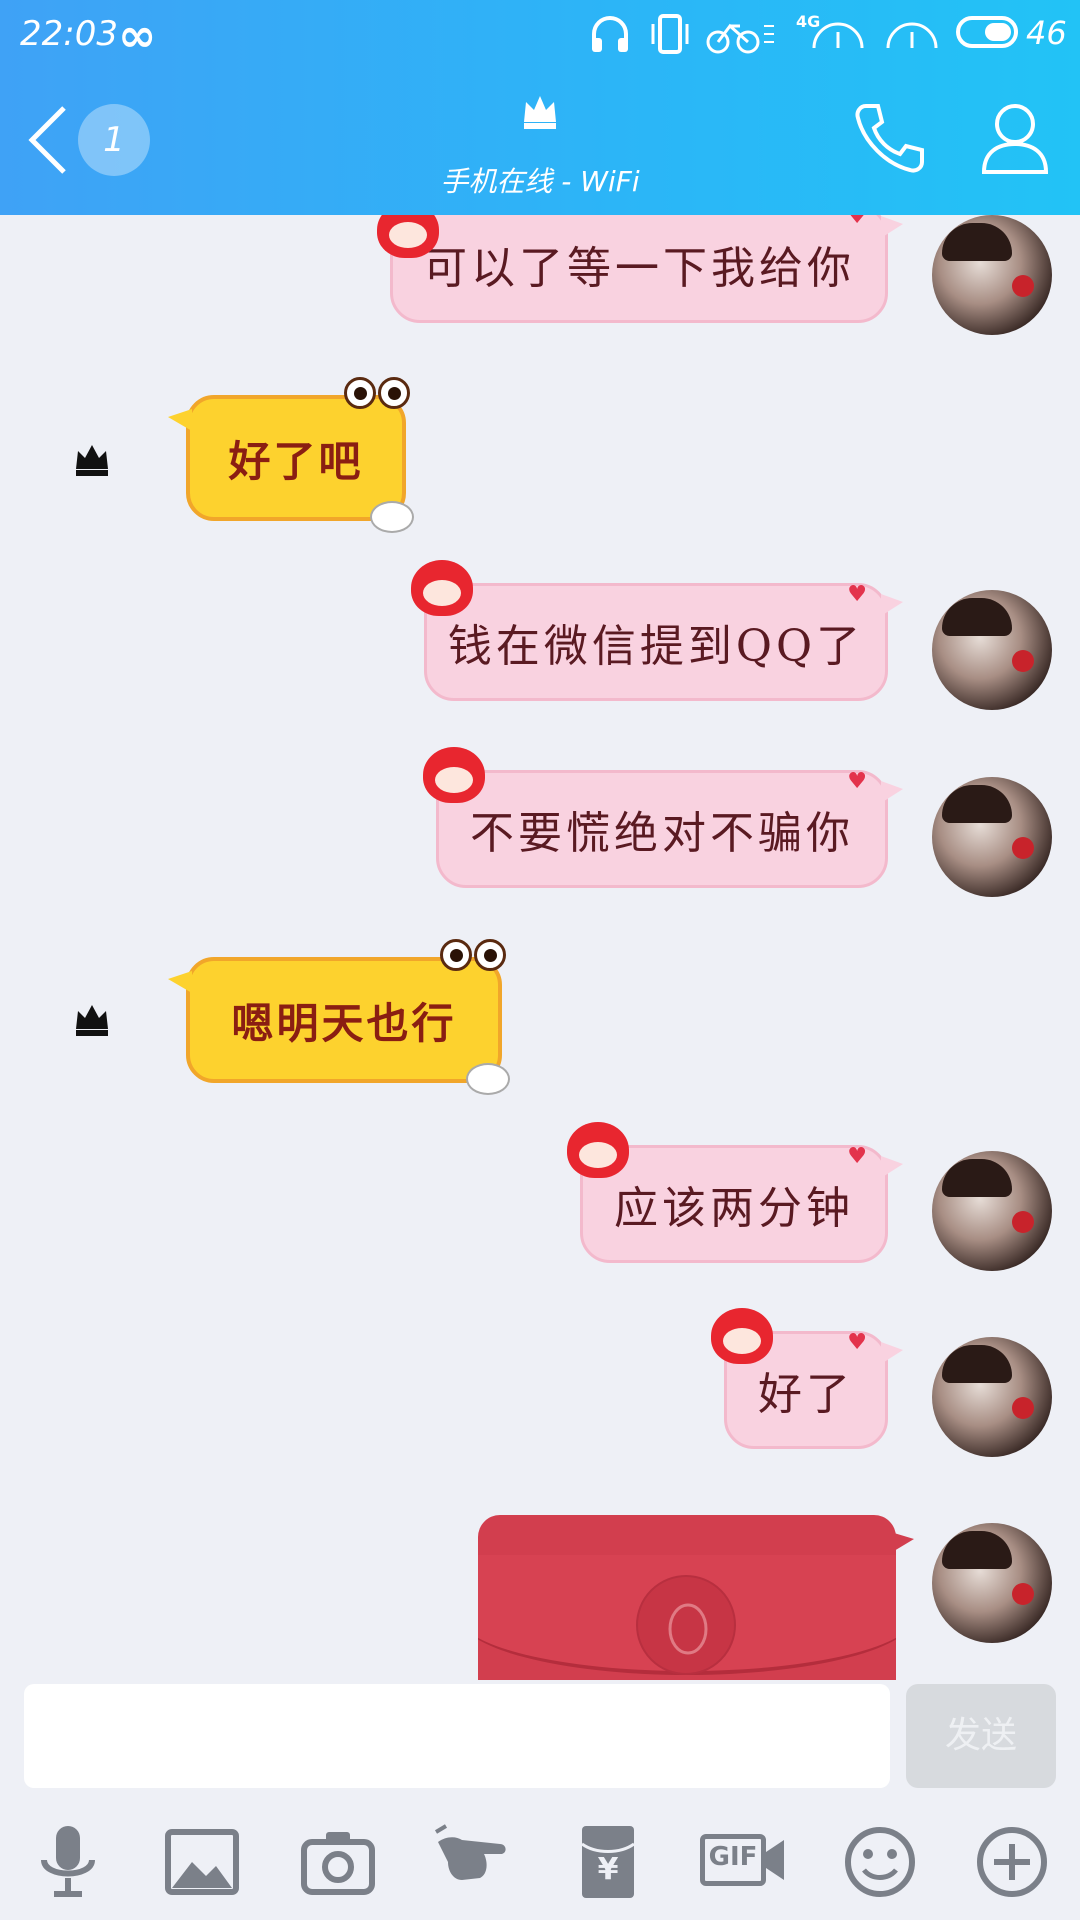  What do you see at coordinates (540, 1860) in the screenshot?
I see `toolbar: ¥ GIF` at bounding box center [540, 1860].